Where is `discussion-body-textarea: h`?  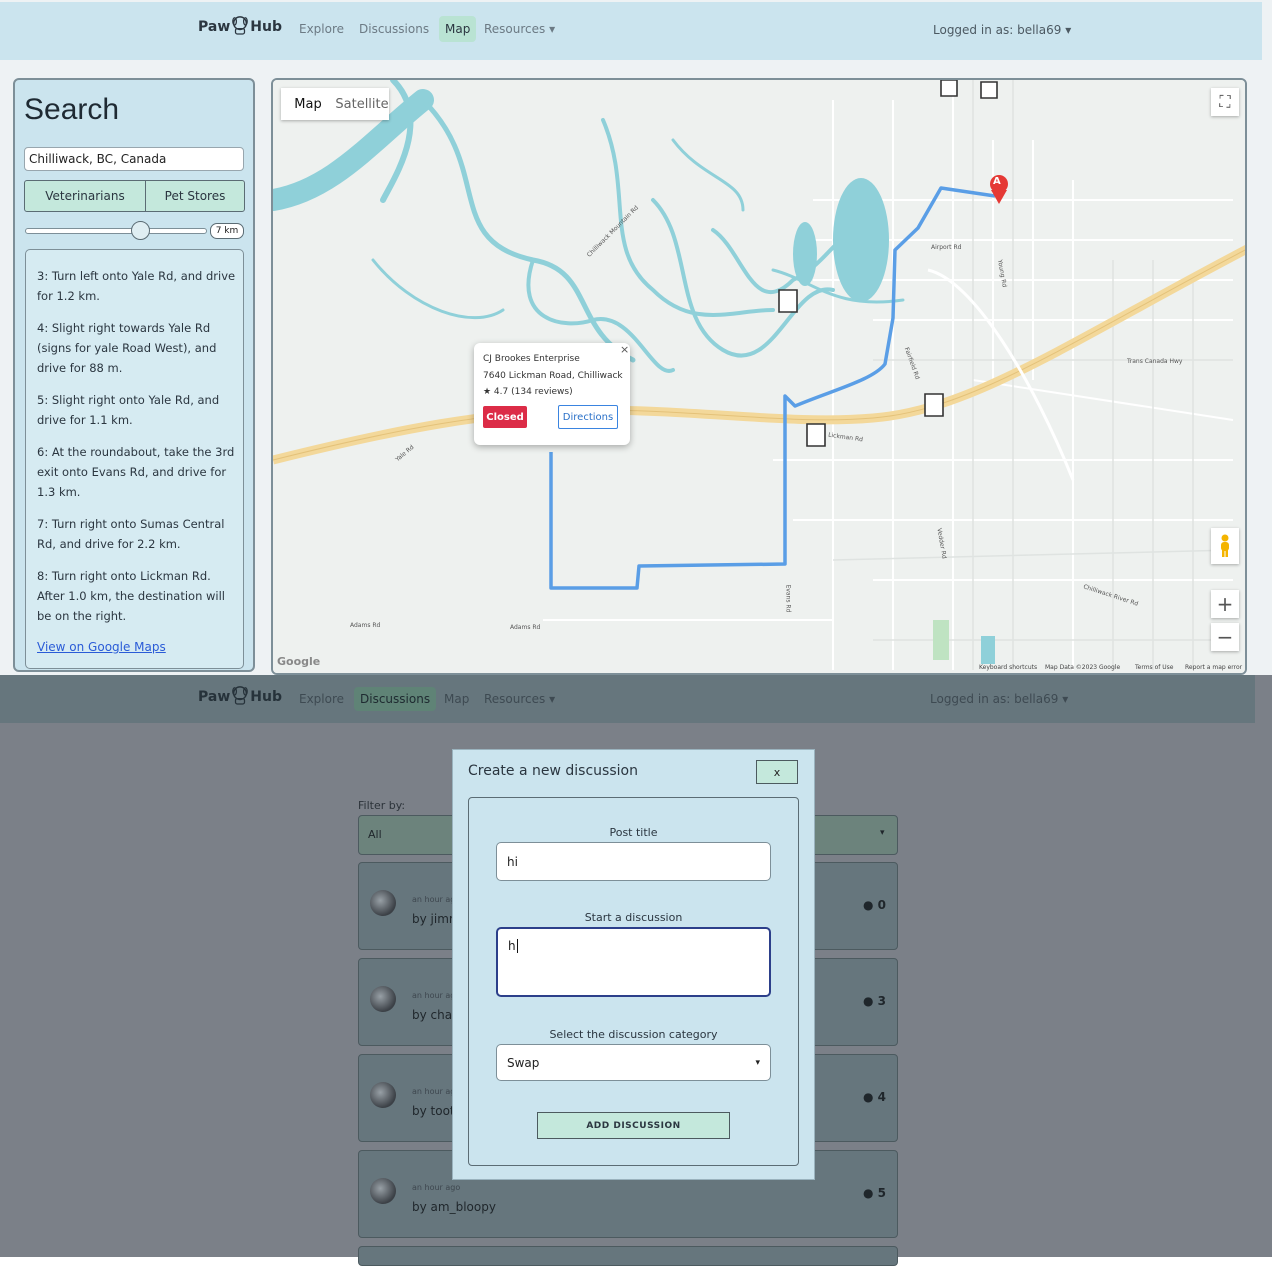
discussion-body-textarea: h is located at coordinates (633, 962).